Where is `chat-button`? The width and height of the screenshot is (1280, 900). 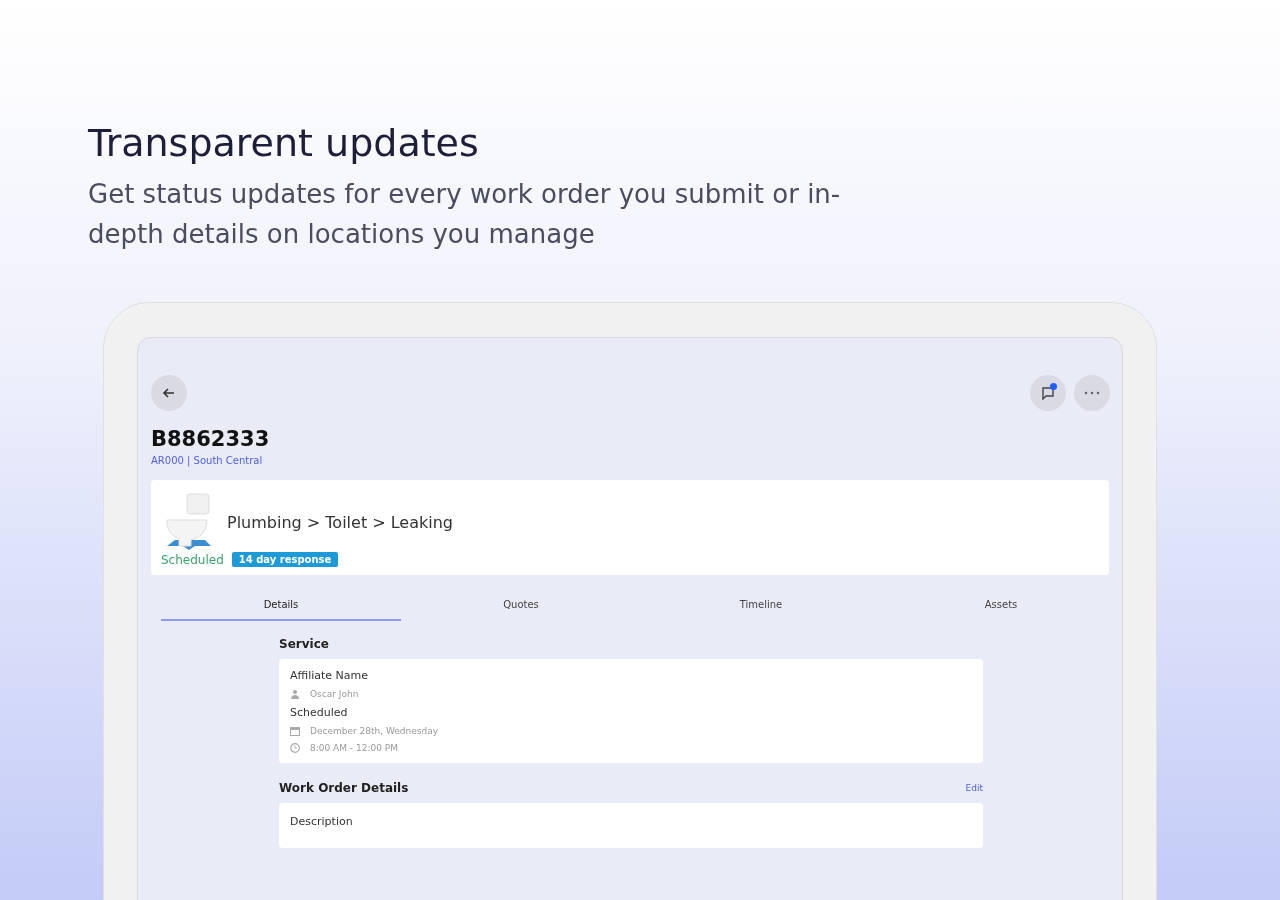 chat-button is located at coordinates (1048, 393).